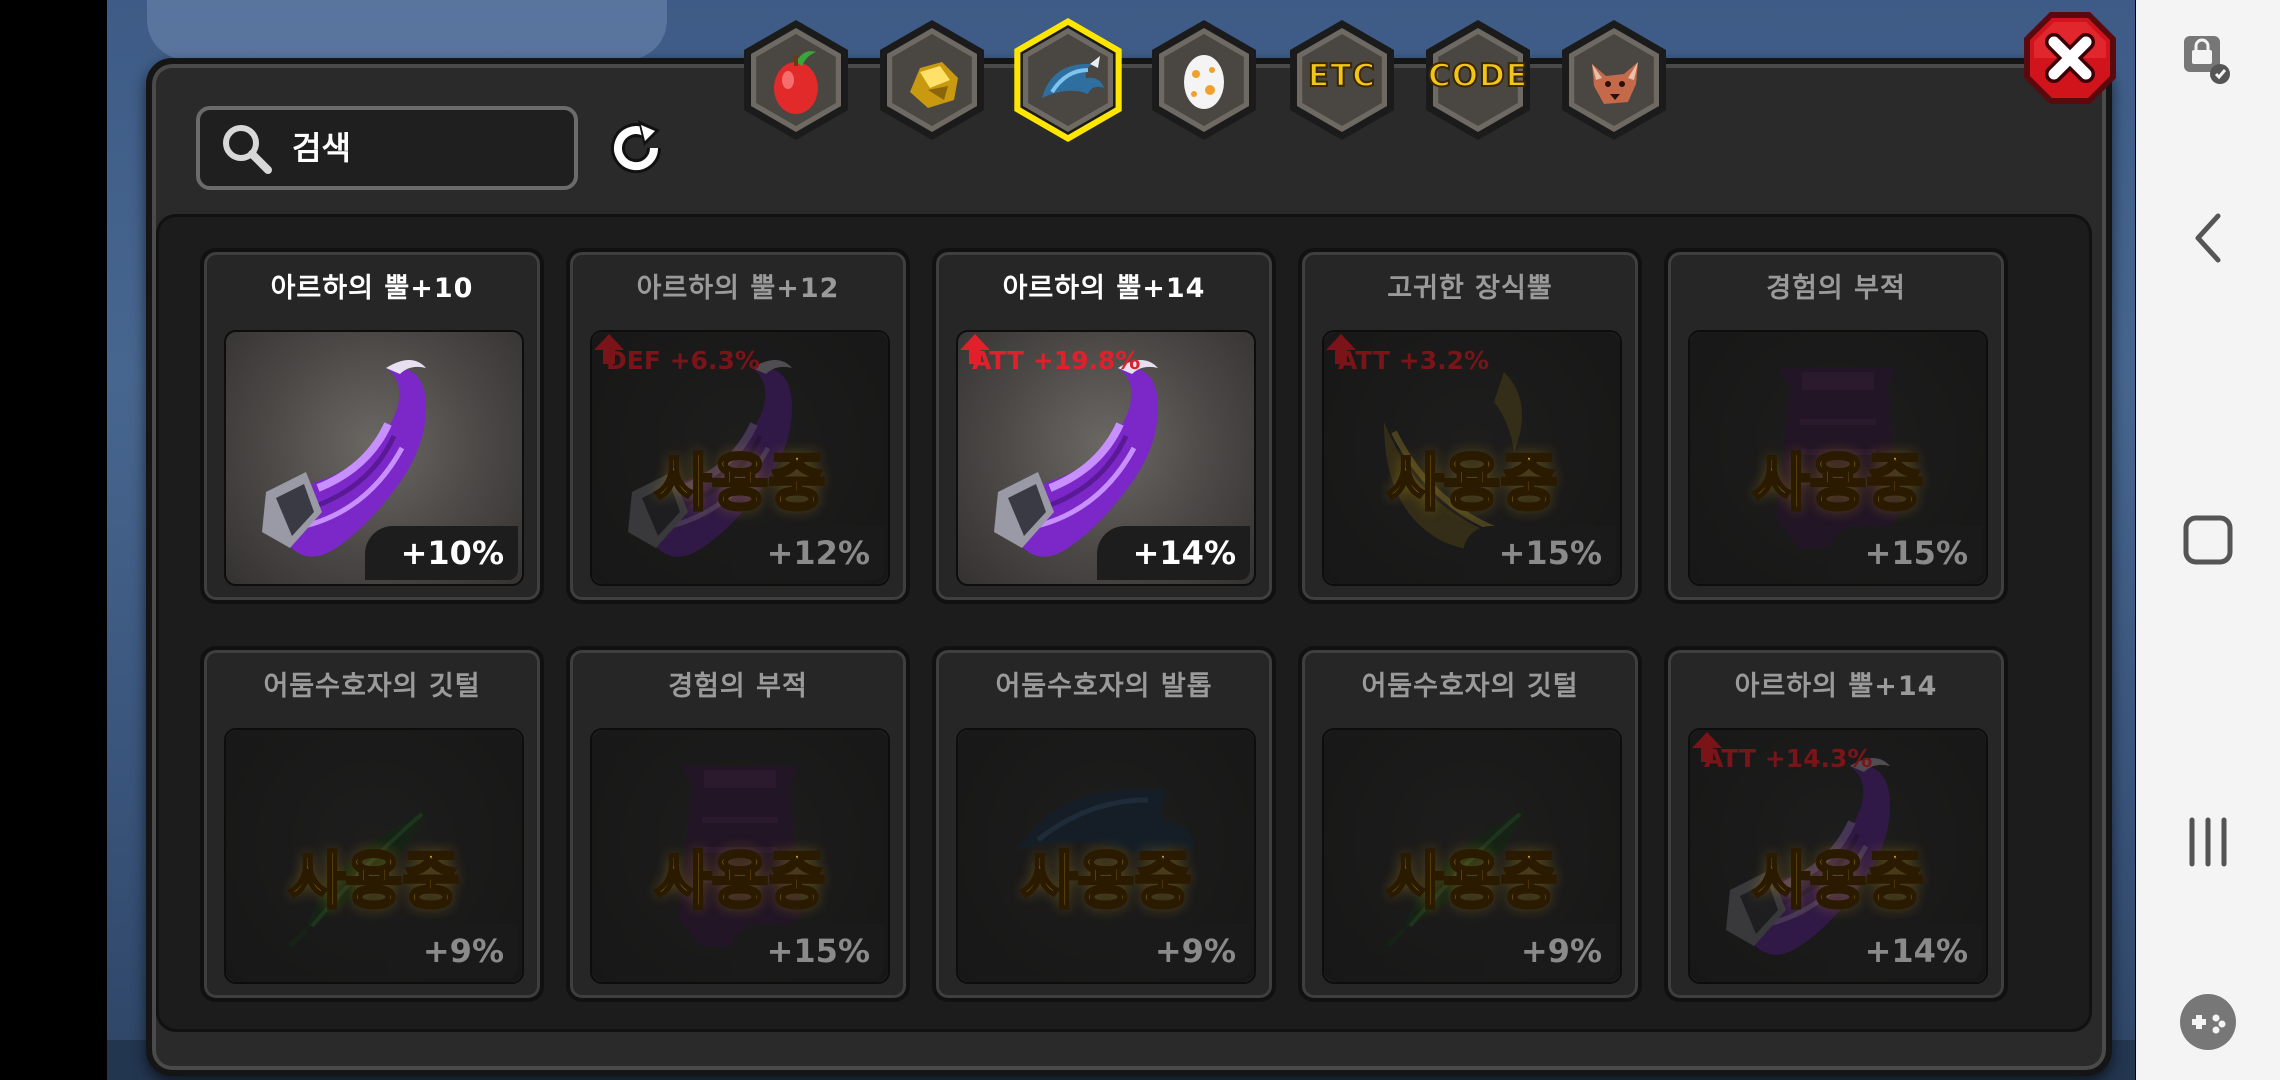 The height and width of the screenshot is (1080, 2280). Describe the element at coordinates (1106, 458) in the screenshot. I see `item-slot: ATT +19.8% +14%` at that location.